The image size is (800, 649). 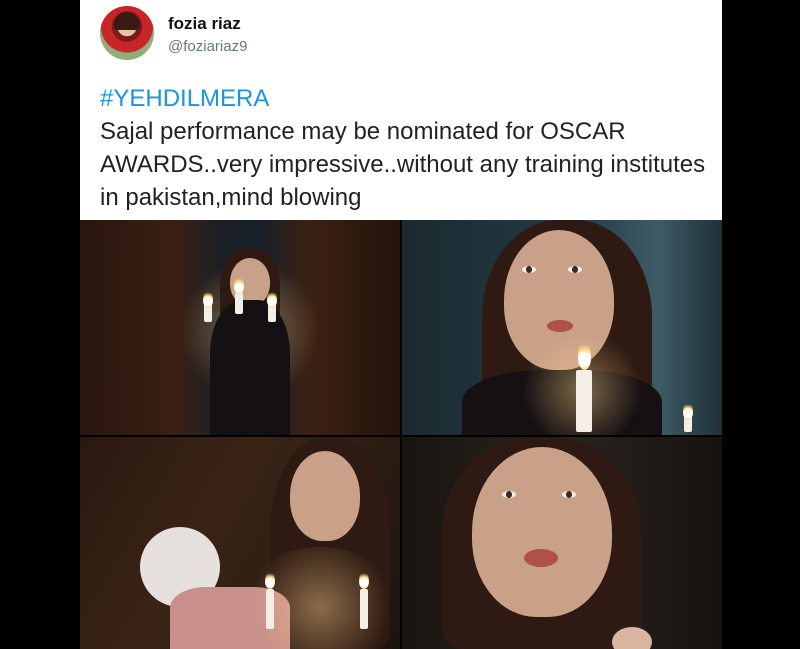 What do you see at coordinates (405, 98) in the screenshot?
I see `hashtag-link: #YEHDILMERA` at bounding box center [405, 98].